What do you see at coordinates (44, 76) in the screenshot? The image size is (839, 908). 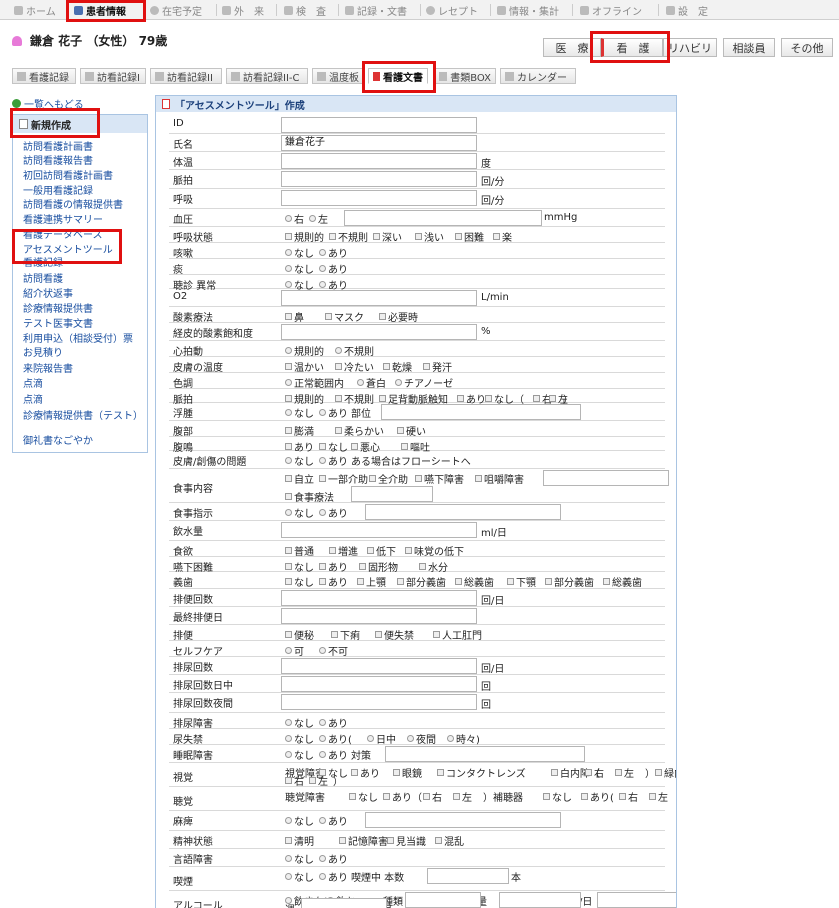 I see `tab-nursing-record: 看護記録` at bounding box center [44, 76].